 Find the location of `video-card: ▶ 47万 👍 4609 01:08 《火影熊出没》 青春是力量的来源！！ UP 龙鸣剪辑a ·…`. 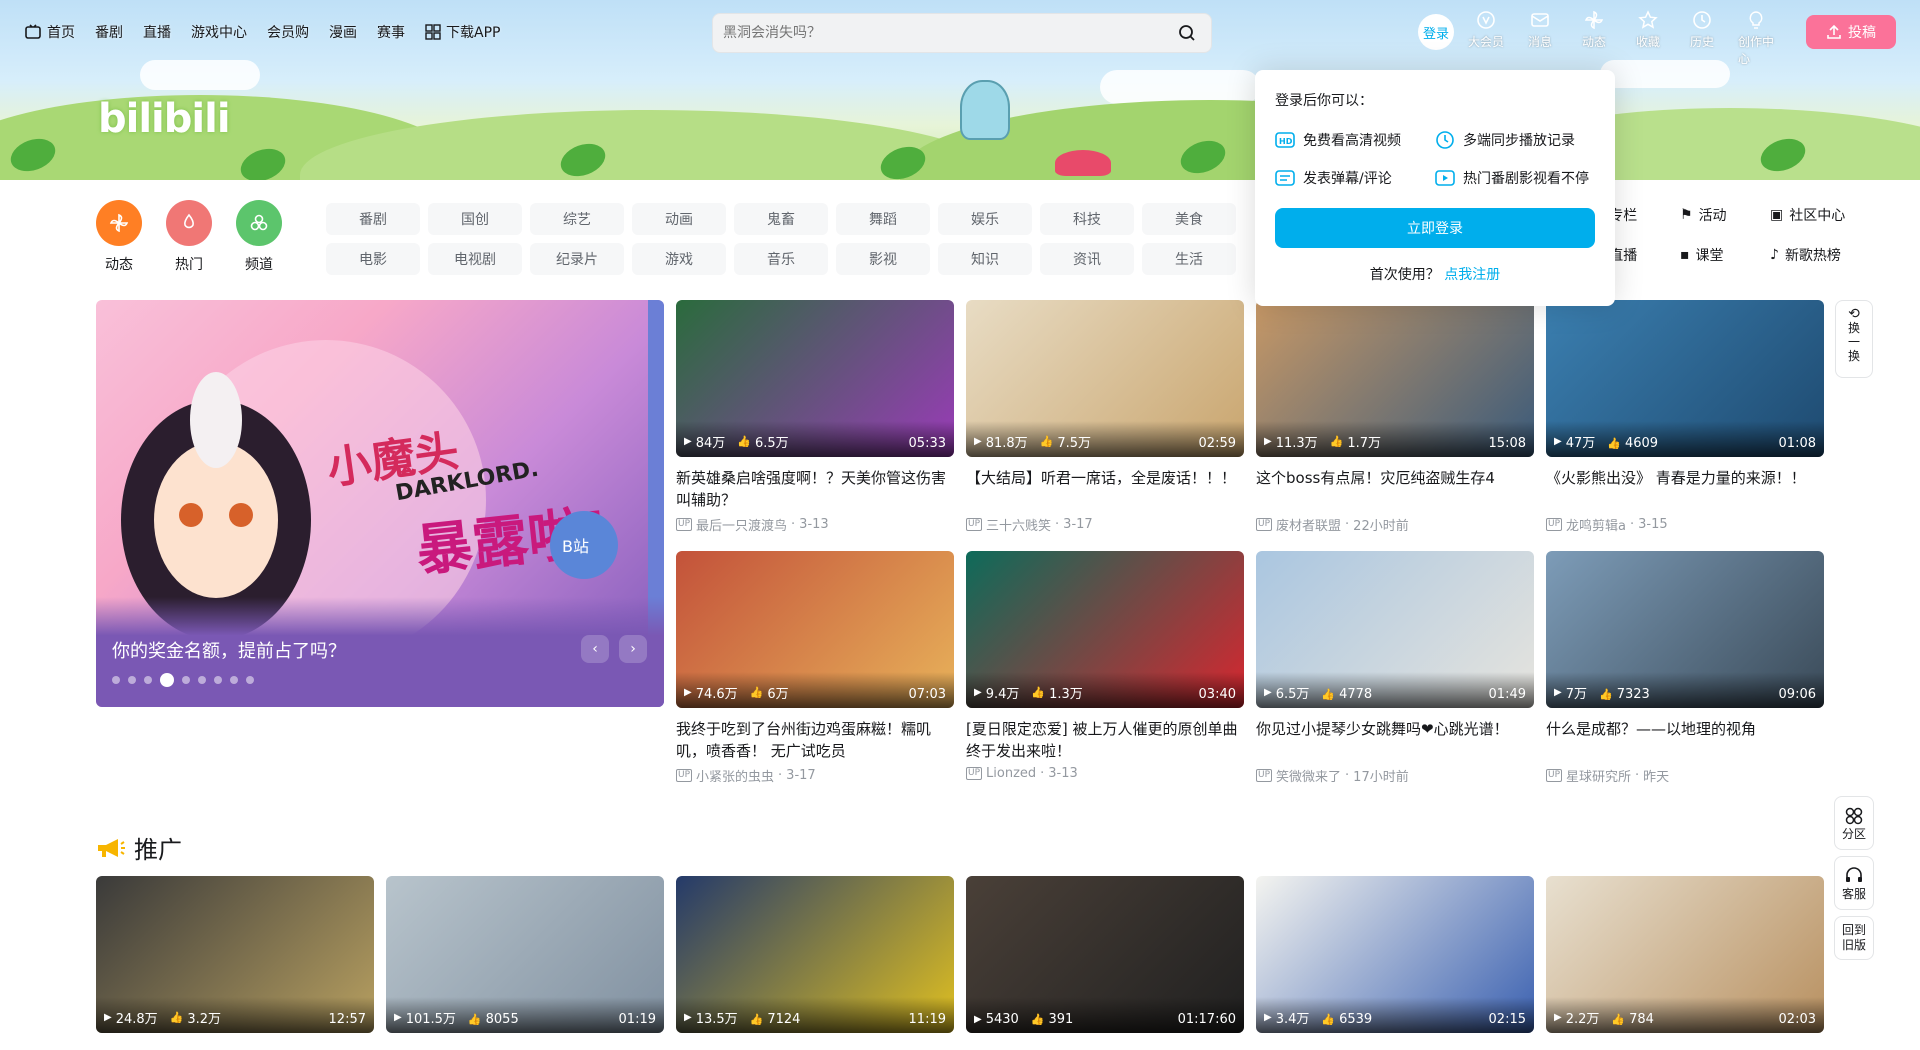

video-card: ▶ 47万 👍 4609 01:08 《火影熊出没》 青春是力量的来源！！ UP 龙鸣剪辑a ·… is located at coordinates (1685, 417).